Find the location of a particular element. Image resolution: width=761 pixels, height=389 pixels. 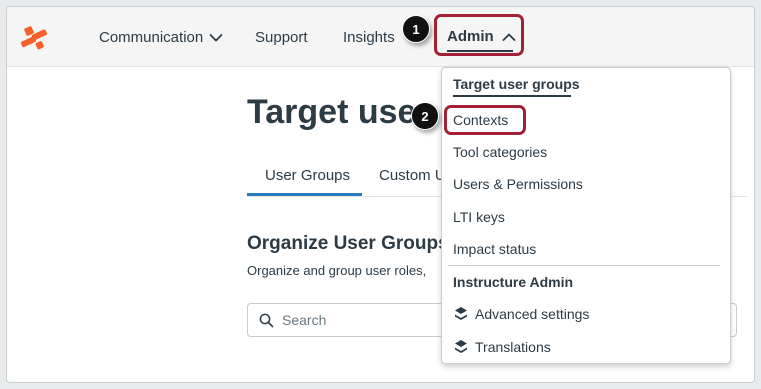

nav-admin-active-underline is located at coordinates (480, 51).